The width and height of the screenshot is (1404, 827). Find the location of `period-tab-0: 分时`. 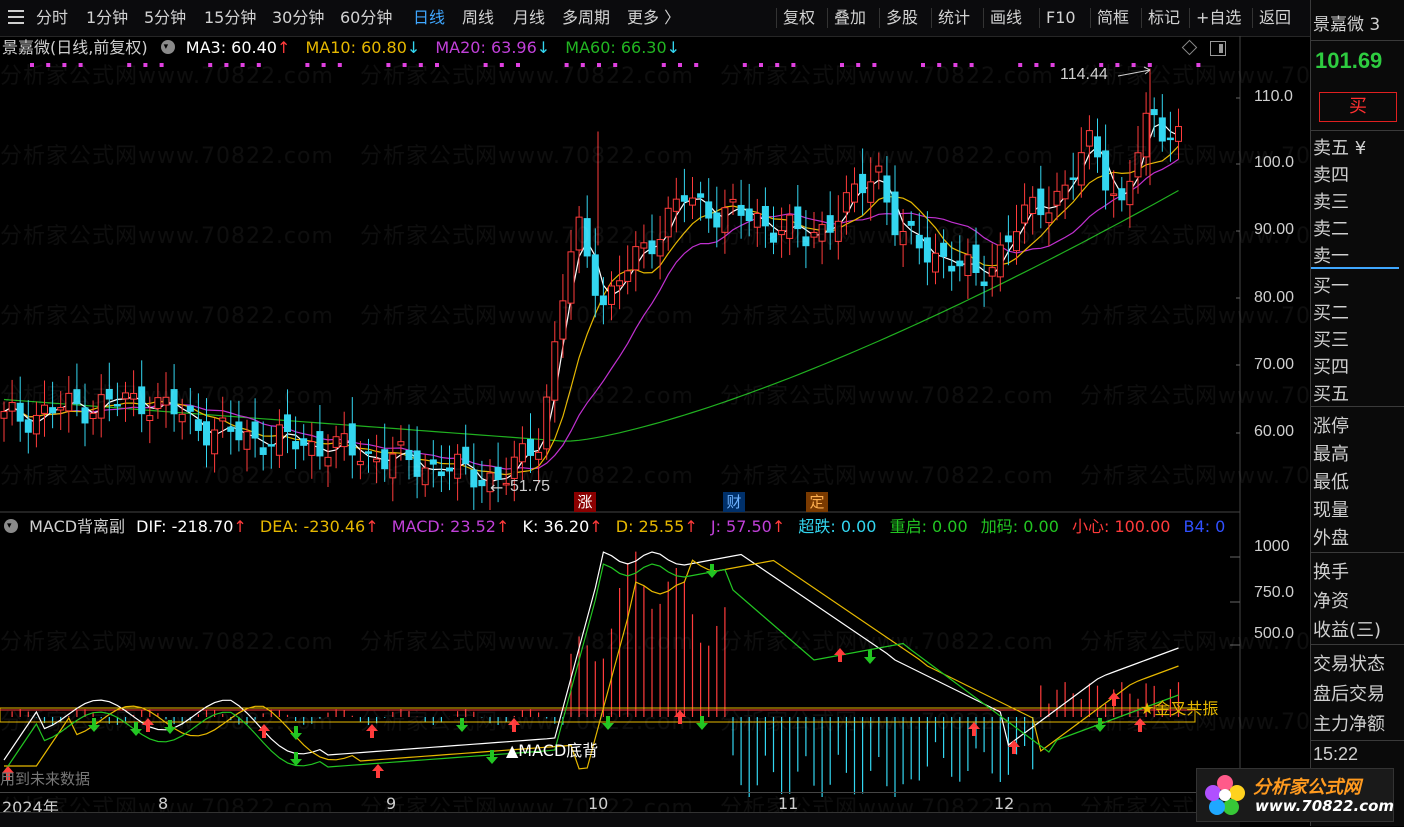

period-tab-0: 分时 is located at coordinates (52, 18).